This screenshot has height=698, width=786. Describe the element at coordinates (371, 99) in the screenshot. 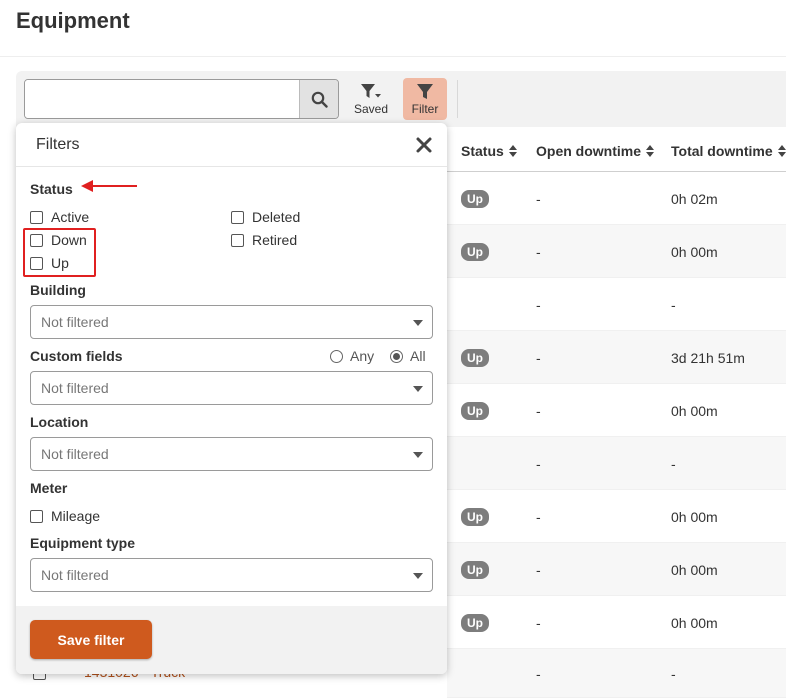

I see `saved-filters-button: Saved` at that location.